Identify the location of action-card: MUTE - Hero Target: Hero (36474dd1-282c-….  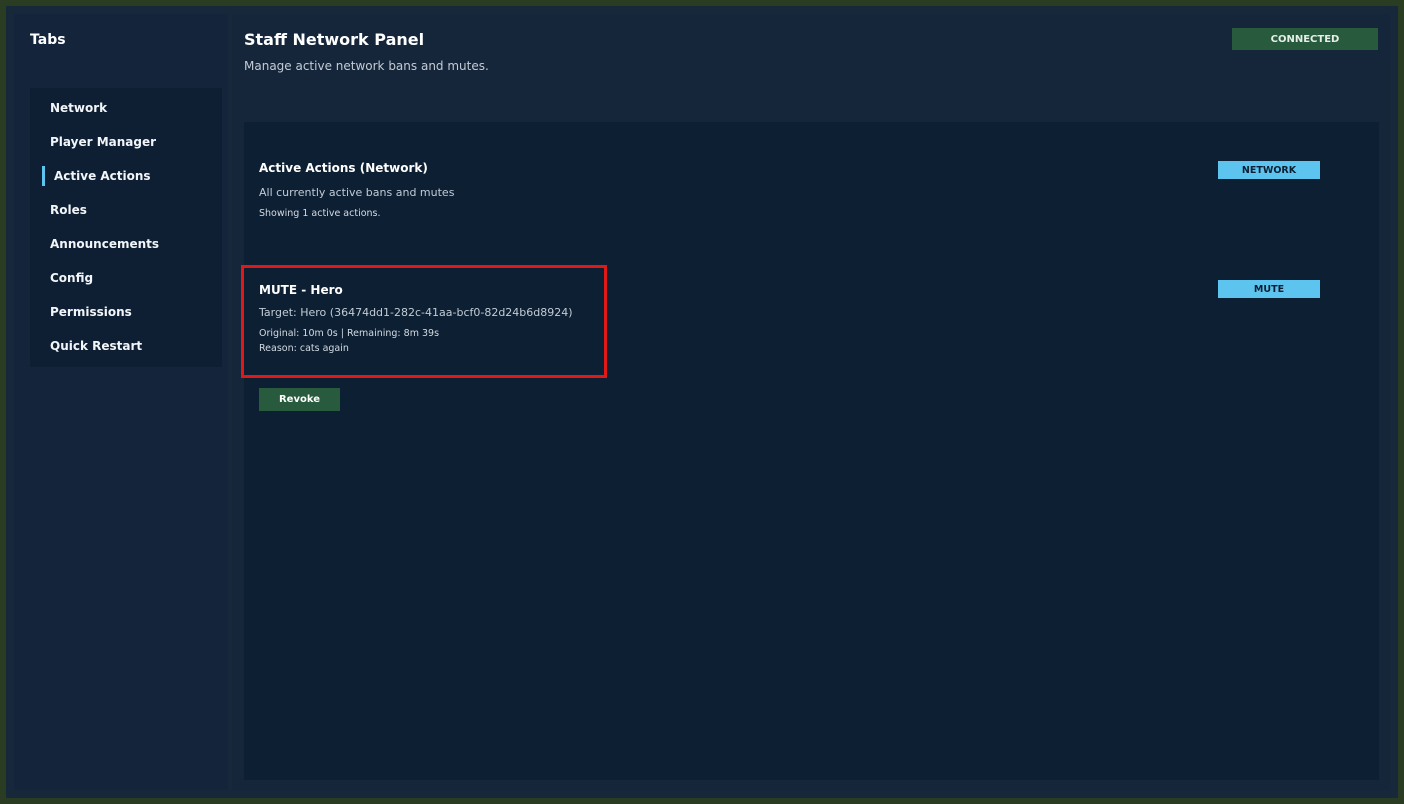
(424, 321).